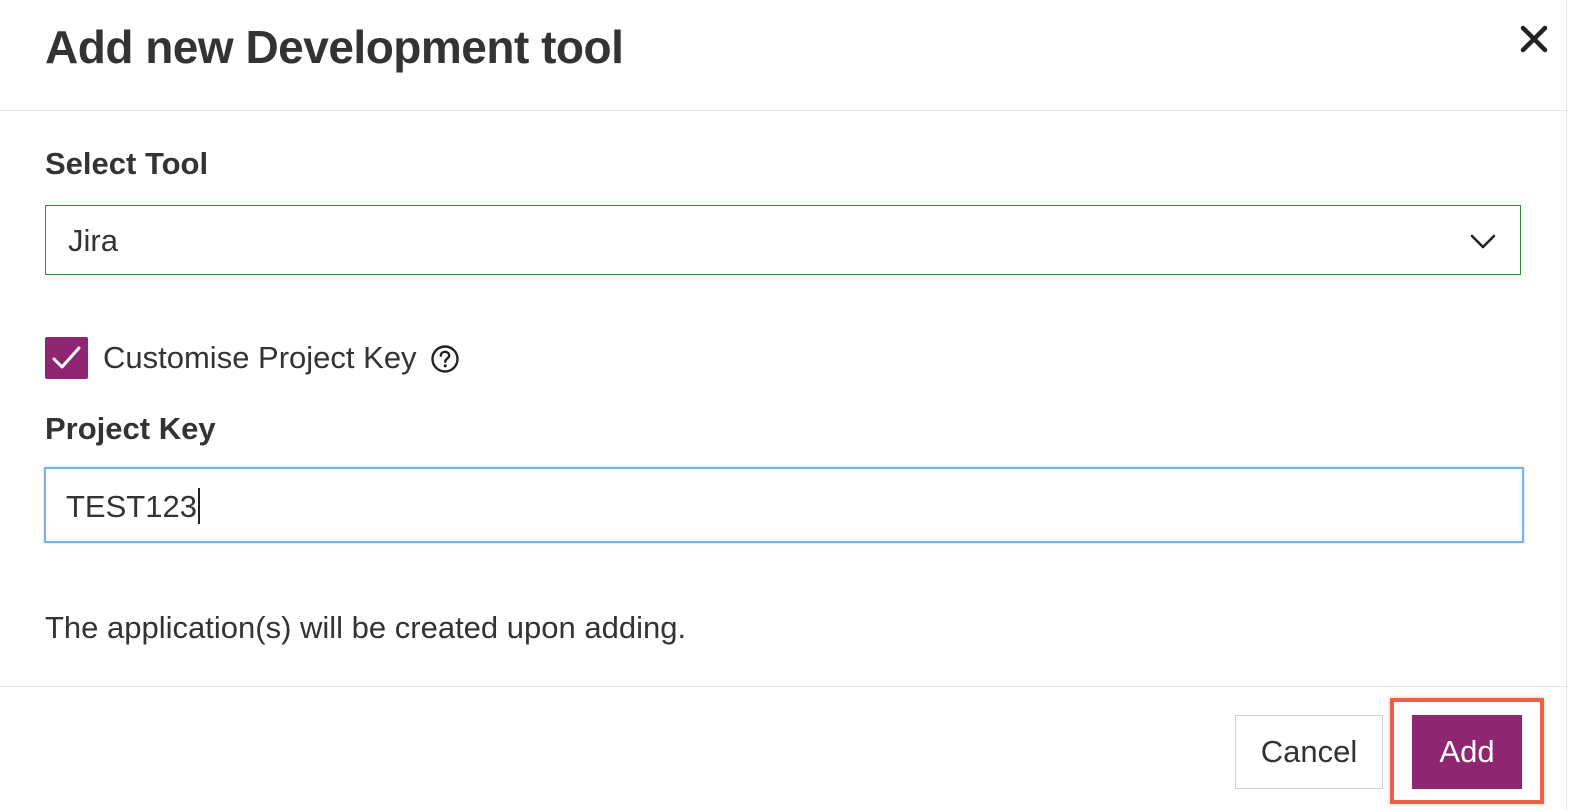 This screenshot has height=810, width=1574. Describe the element at coordinates (783, 55) in the screenshot. I see `dialog-header: Add new Development tool` at that location.